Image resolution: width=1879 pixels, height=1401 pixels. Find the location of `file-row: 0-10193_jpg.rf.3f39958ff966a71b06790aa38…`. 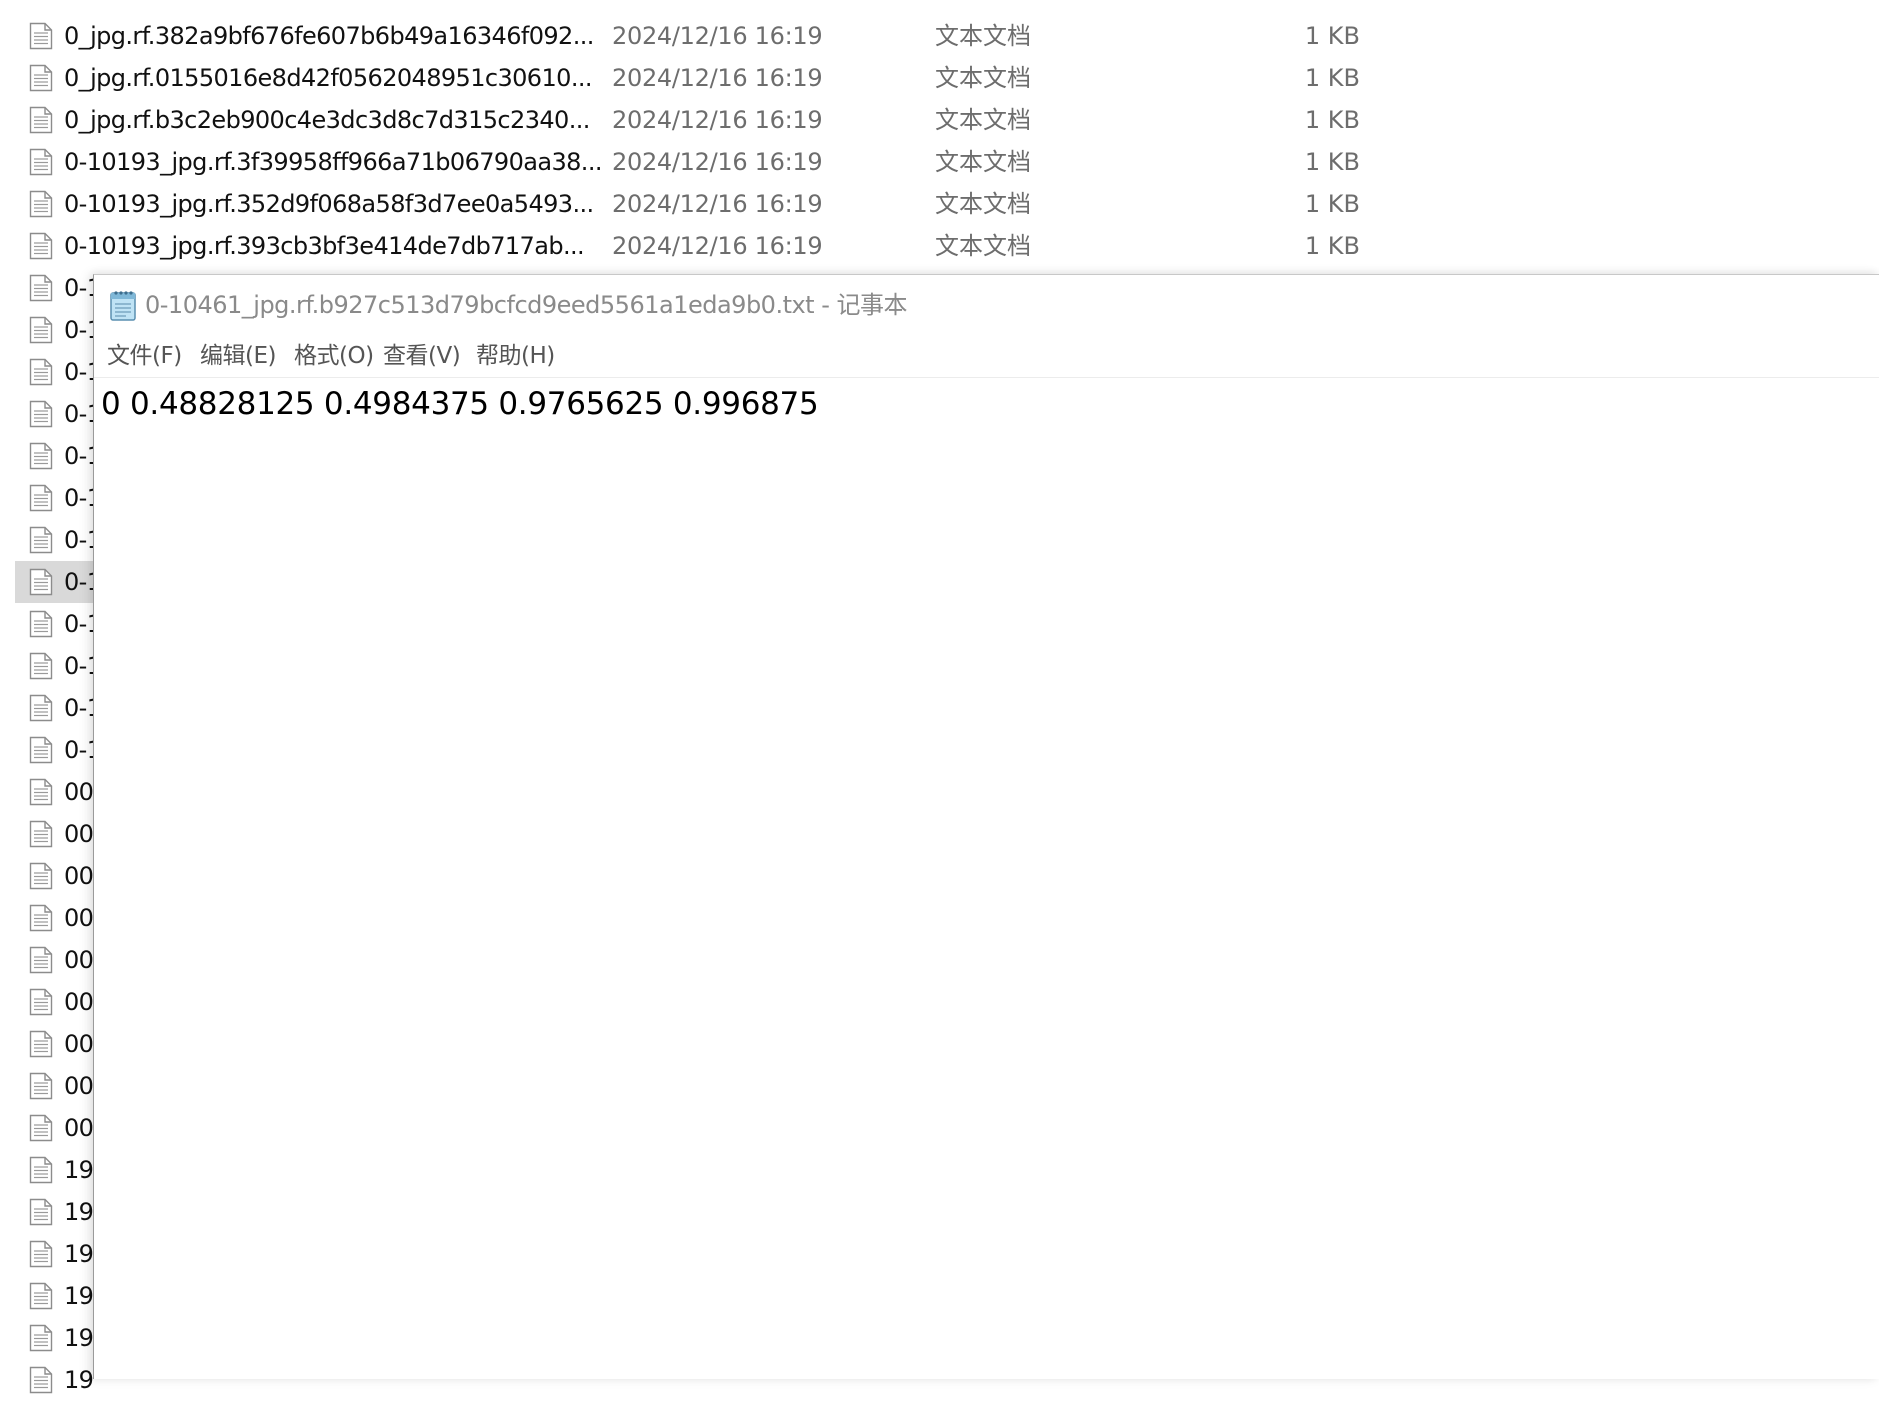

file-row: 0-10193_jpg.rf.3f39958ff966a71b06790aa38… is located at coordinates (705, 162).